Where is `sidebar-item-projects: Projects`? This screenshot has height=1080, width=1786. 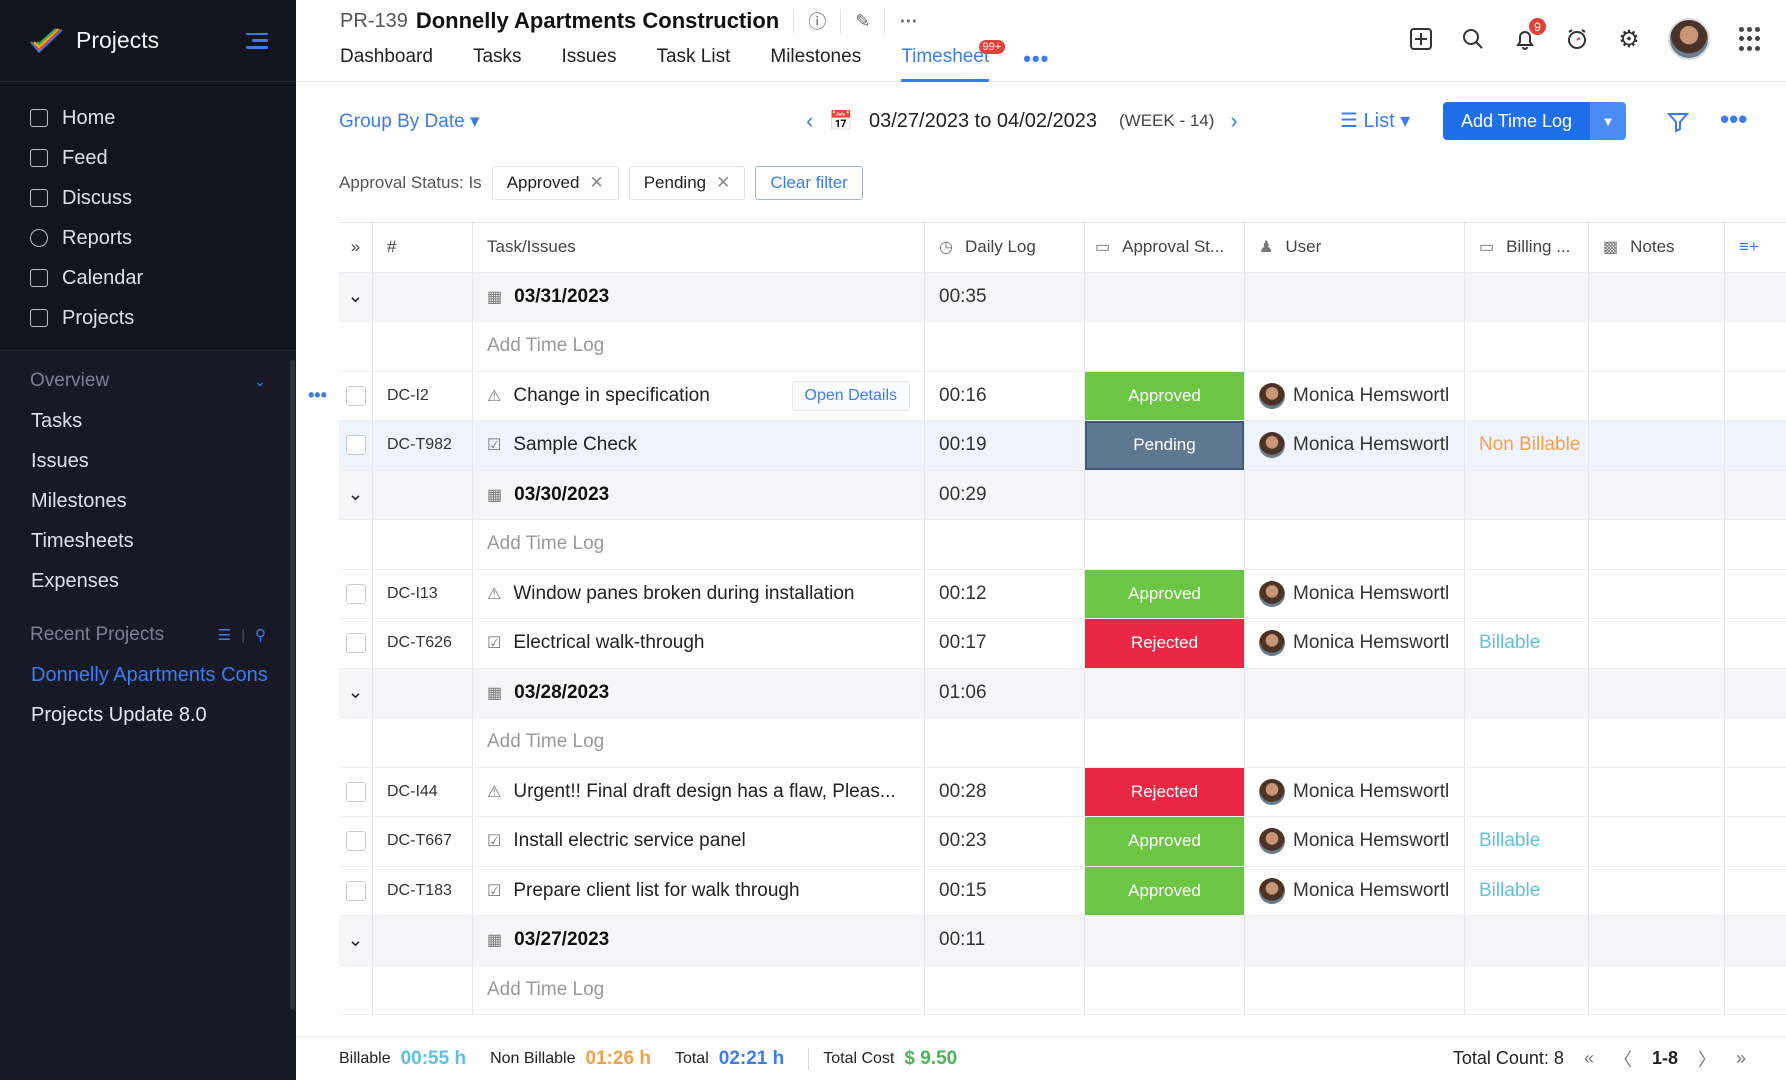 sidebar-item-projects: Projects is located at coordinates (148, 318).